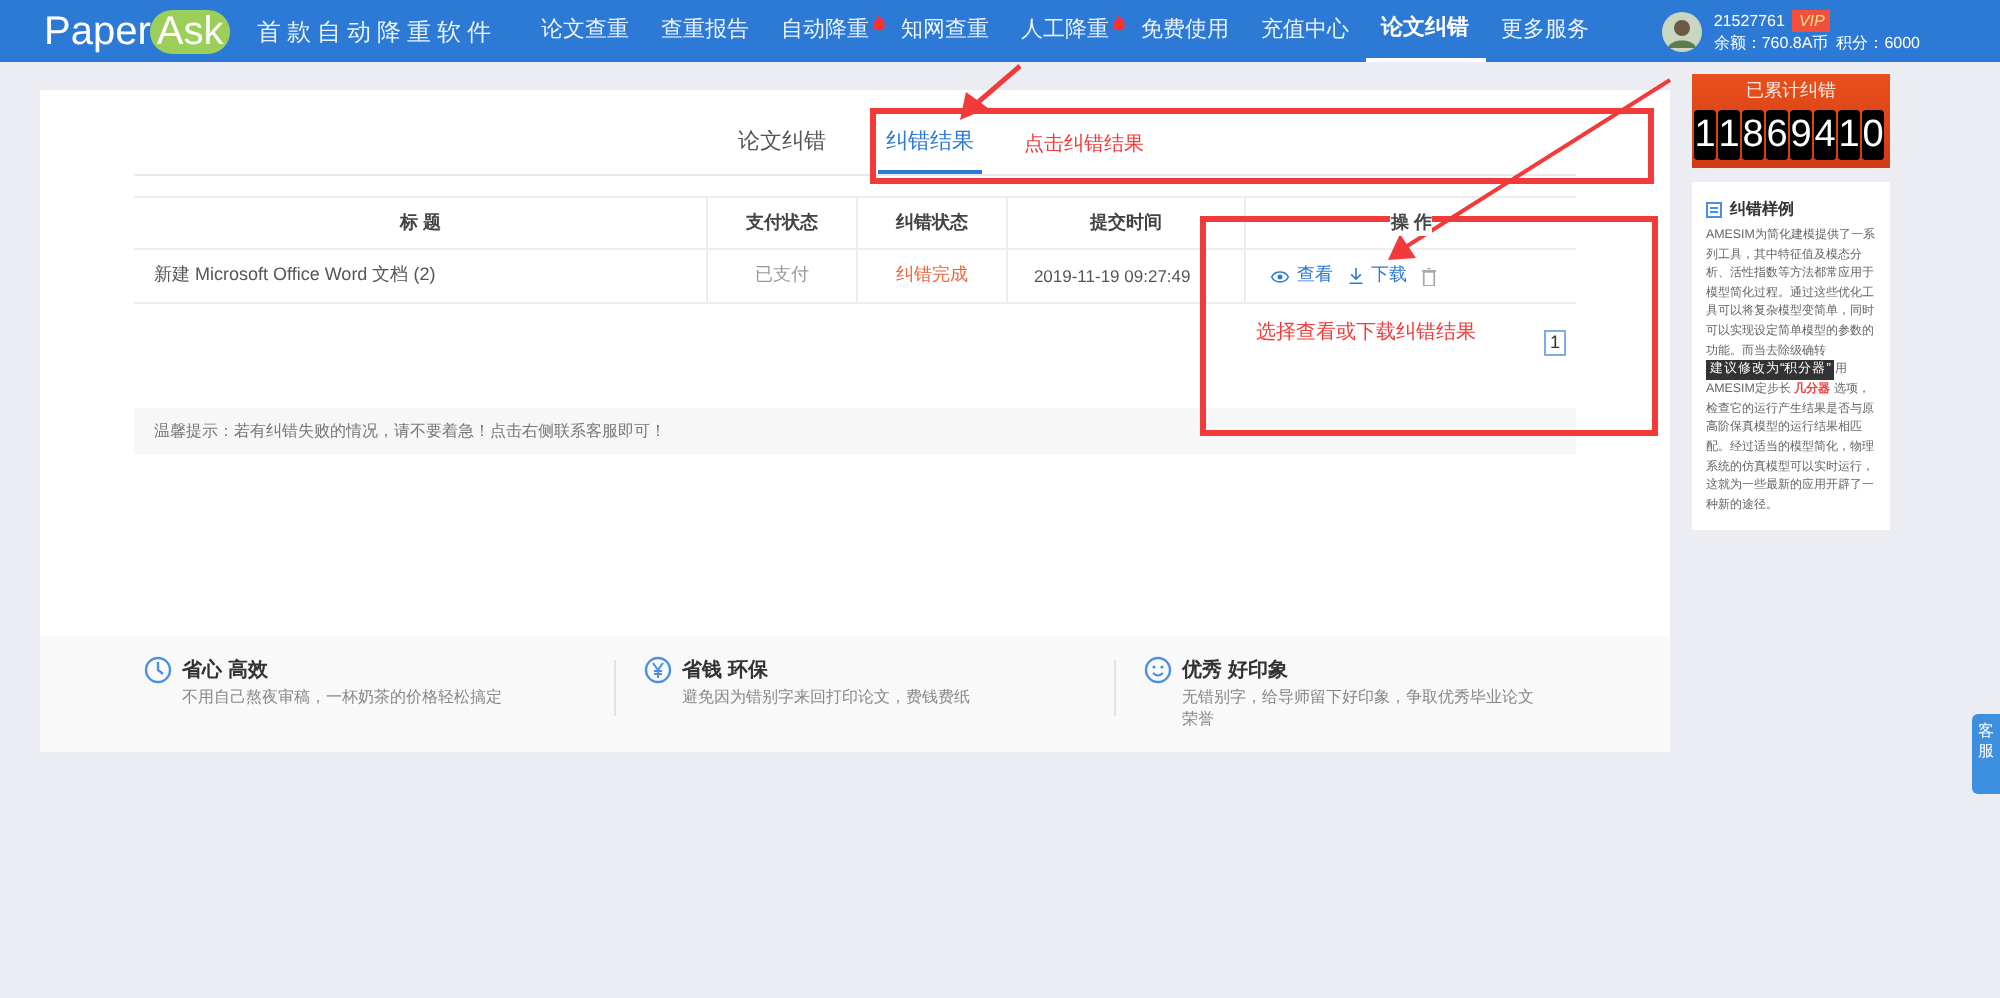 The width and height of the screenshot is (2000, 998). Describe the element at coordinates (1084, 145) in the screenshot. I see `annotation-text: 点击纠错结果` at that location.